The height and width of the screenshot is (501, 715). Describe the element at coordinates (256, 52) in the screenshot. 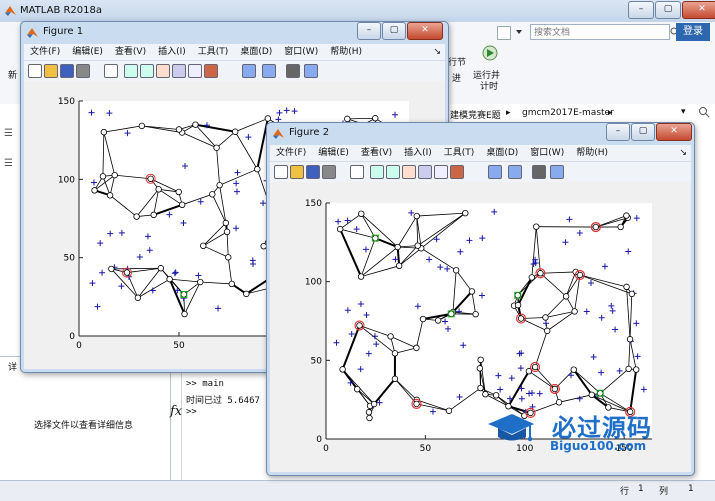

I see `figure1-menu-item-5: 桌面(D)` at that location.